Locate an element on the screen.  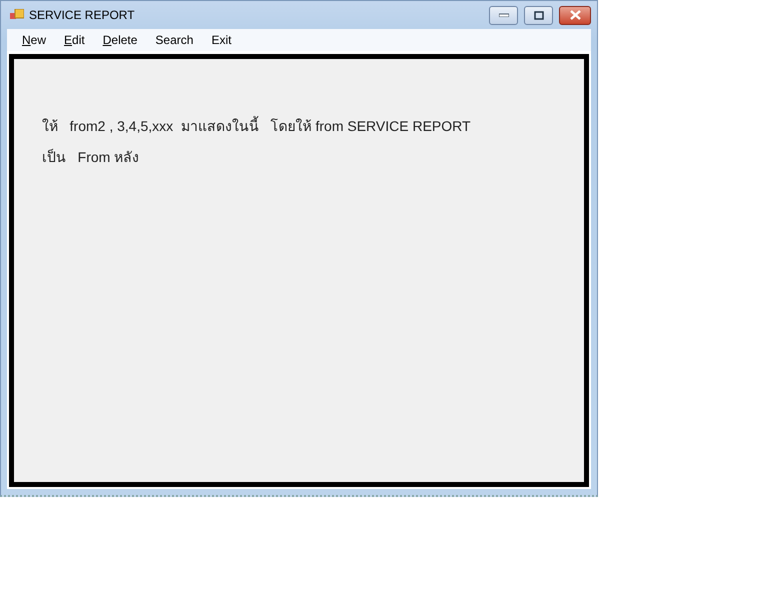
text-line: เป็น From หลัง is located at coordinates (91, 157).